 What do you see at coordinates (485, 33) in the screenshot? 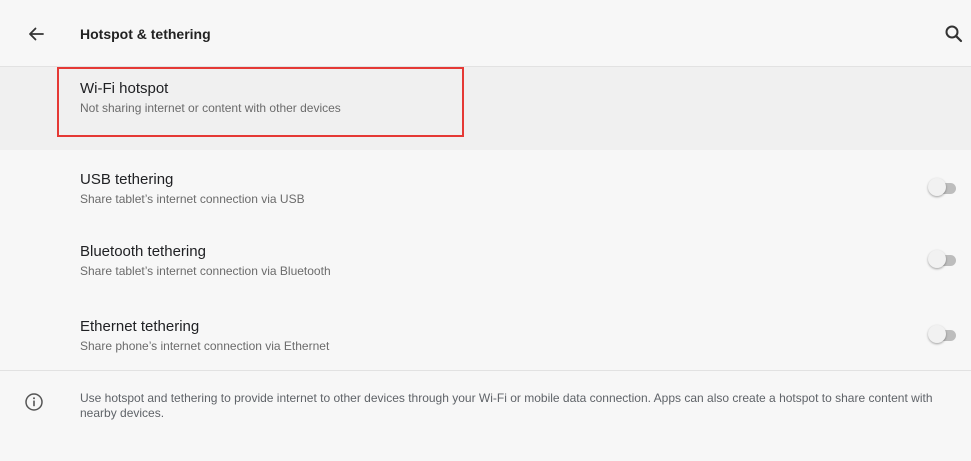
I see `app-bar: Hotspot & tethering` at bounding box center [485, 33].